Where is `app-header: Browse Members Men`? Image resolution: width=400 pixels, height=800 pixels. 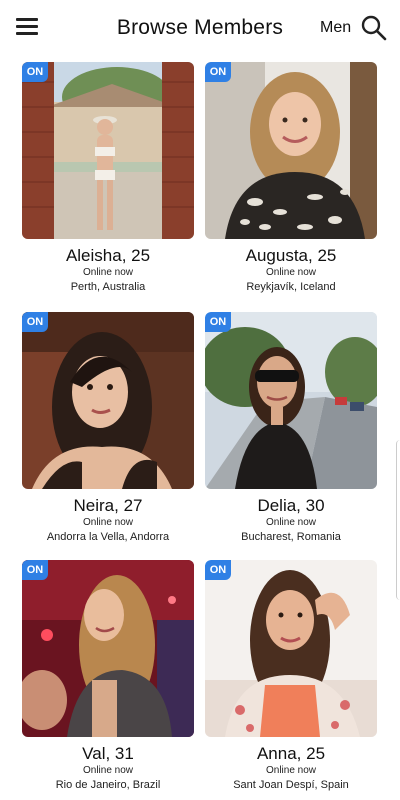
app-header: Browse Members Men is located at coordinates (200, 29).